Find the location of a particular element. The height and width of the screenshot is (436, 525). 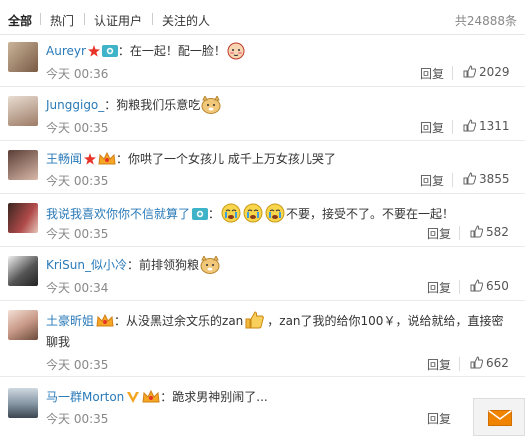

comment-text: ：你哄了一个女孩儿 成千上万女孩儿哭了 is located at coordinates (226, 159).